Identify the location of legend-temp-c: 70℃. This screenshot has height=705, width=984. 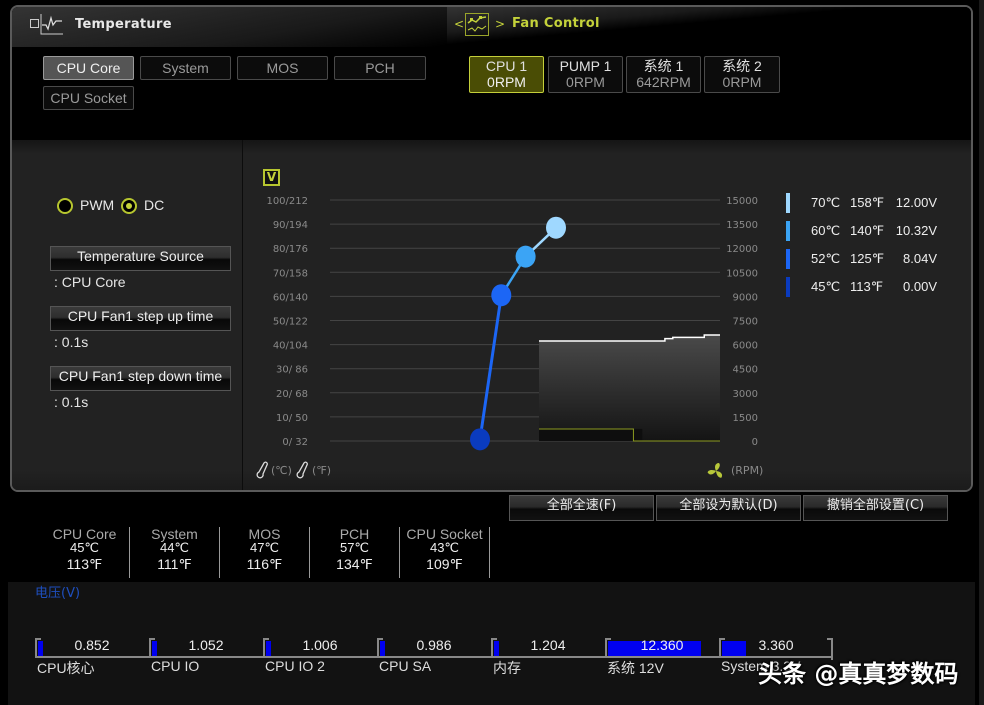
(826, 202).